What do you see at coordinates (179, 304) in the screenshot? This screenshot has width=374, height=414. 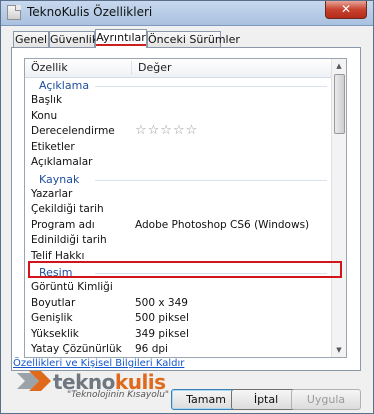 I see `list-item: Boyutlar 500 x 349` at bounding box center [179, 304].